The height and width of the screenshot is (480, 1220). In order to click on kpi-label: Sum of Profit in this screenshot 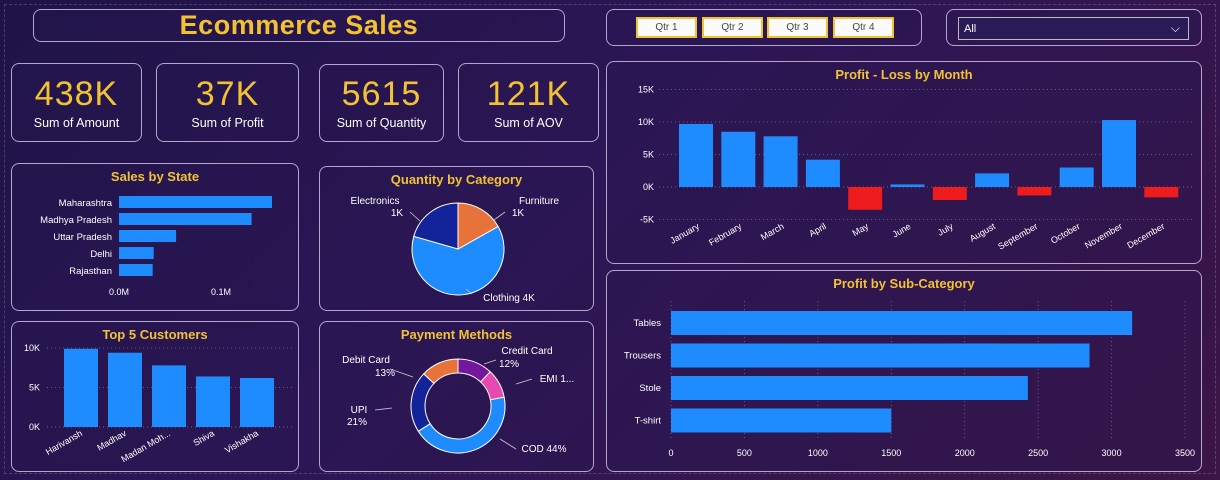, I will do `click(227, 122)`.